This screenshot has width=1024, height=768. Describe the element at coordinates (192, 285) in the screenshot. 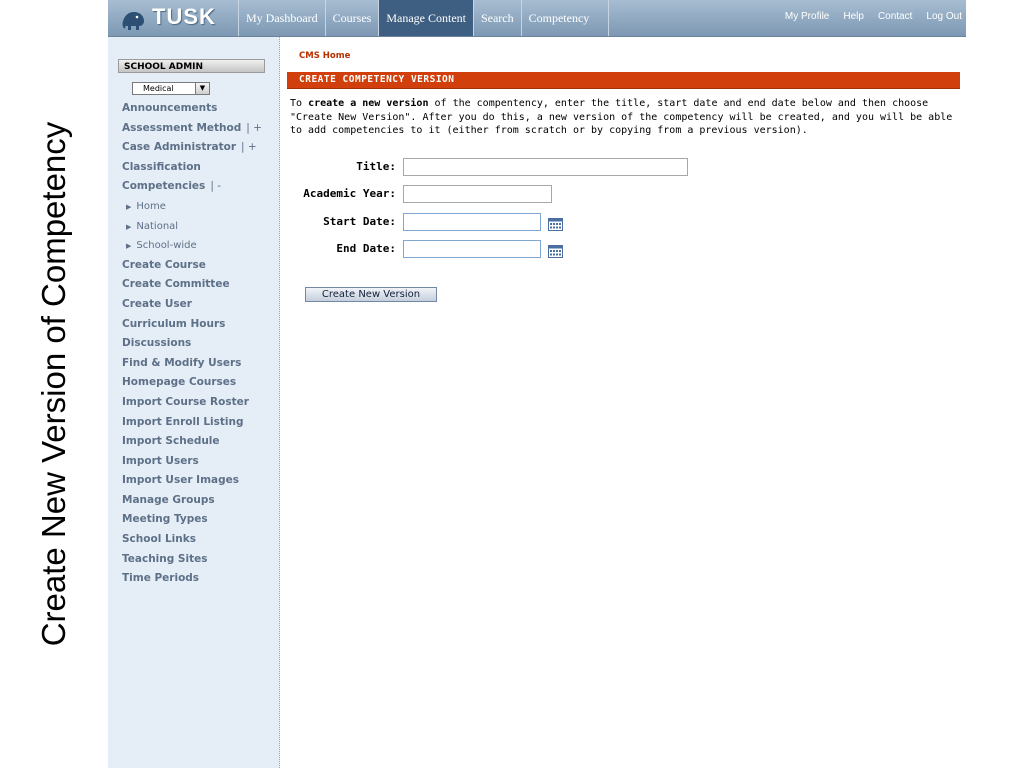

I see `sidebar-item-create-committee: Create Committee` at that location.